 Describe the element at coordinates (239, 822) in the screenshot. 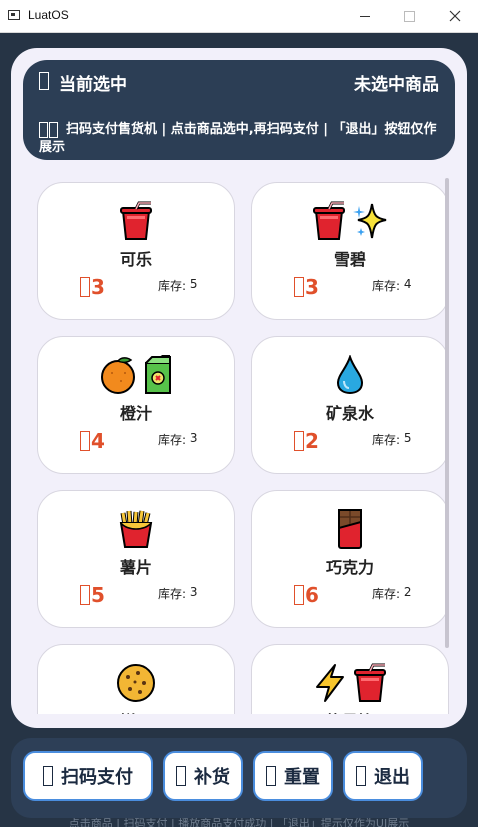

I see `footer-hint: 点击商品 | 扫码支付 | 播放商品支付成功 | 「退出」提示仅作为UI展示` at that location.